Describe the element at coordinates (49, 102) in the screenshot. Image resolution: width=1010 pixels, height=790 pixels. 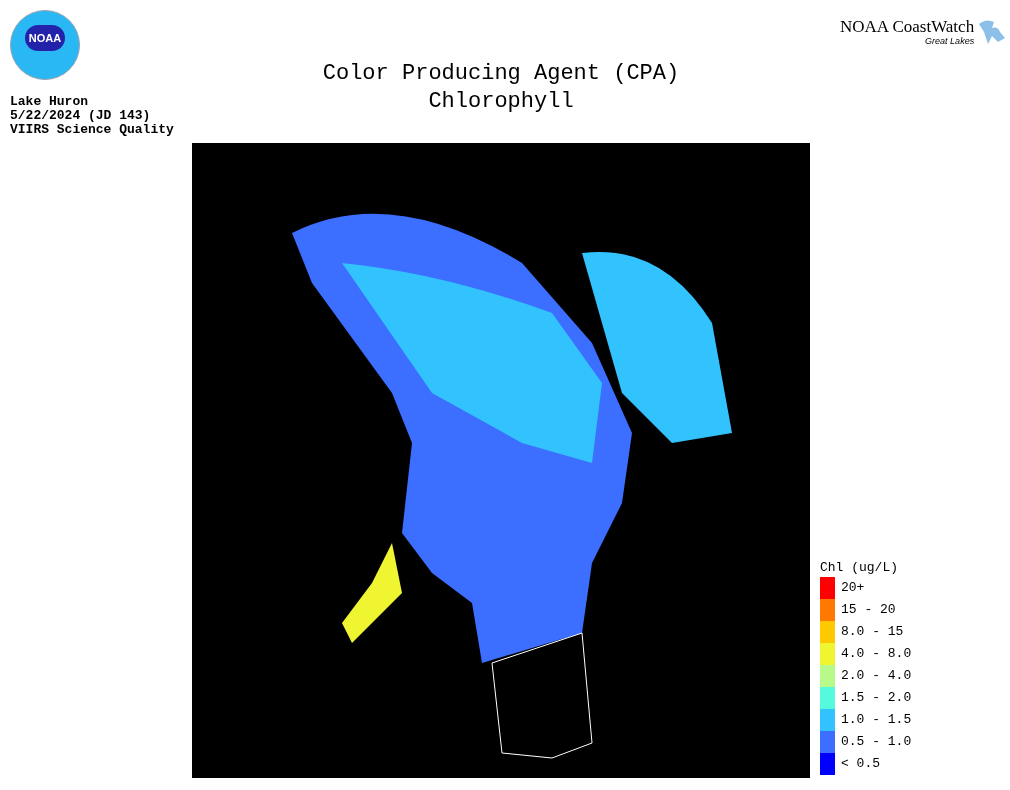
I see `info-text: Lake Huron` at that location.